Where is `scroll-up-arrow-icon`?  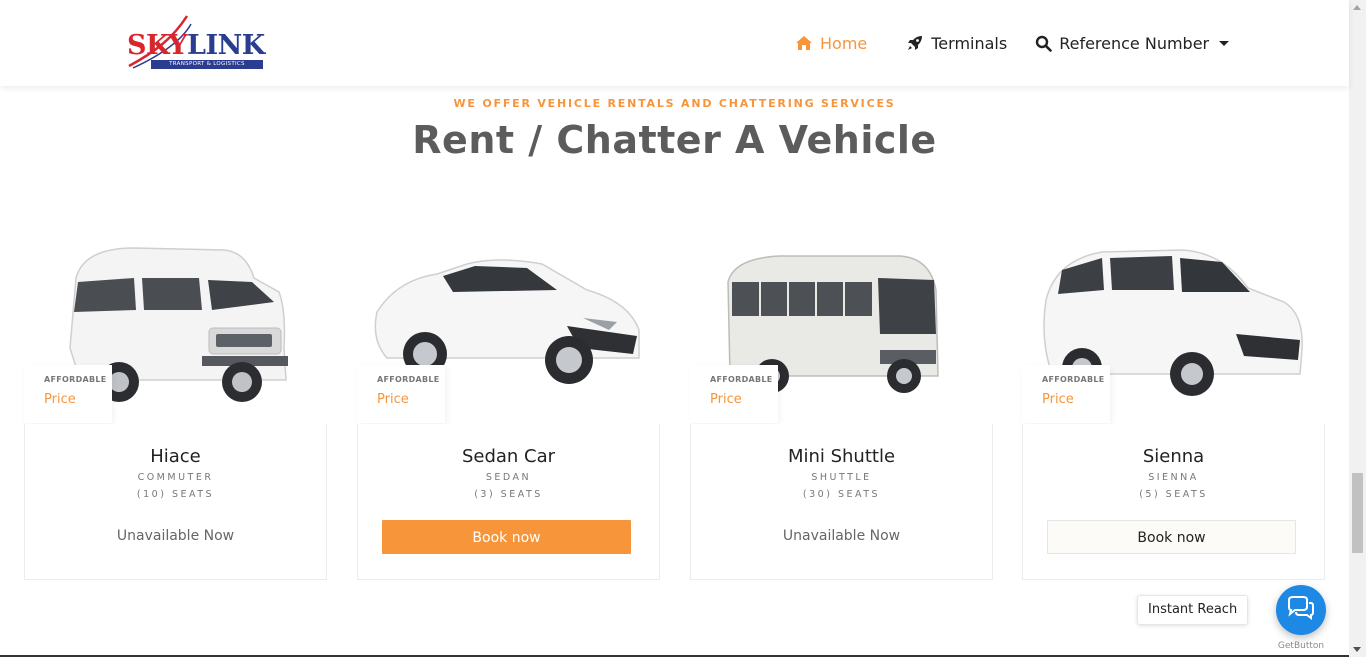
scroll-up-arrow-icon is located at coordinates (1357, 7).